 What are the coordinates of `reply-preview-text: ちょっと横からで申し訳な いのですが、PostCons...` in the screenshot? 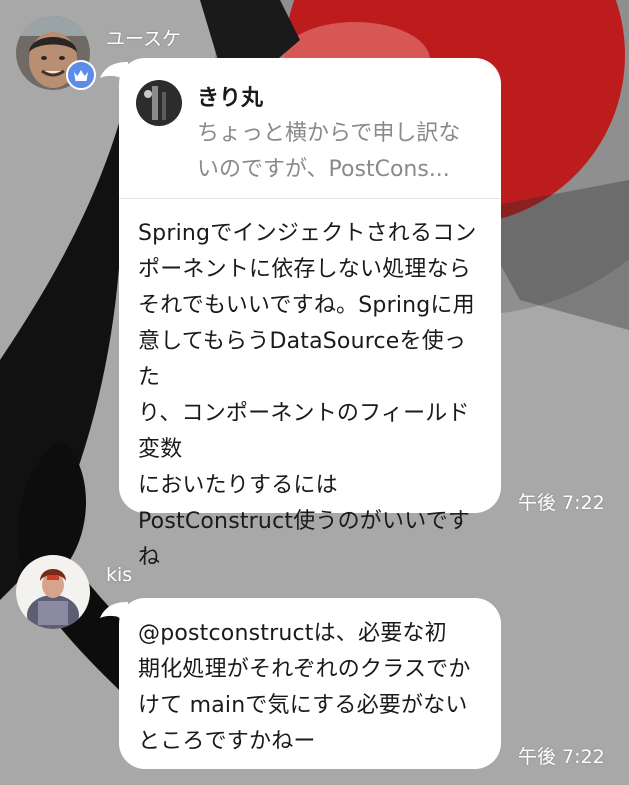 It's located at (329, 151).